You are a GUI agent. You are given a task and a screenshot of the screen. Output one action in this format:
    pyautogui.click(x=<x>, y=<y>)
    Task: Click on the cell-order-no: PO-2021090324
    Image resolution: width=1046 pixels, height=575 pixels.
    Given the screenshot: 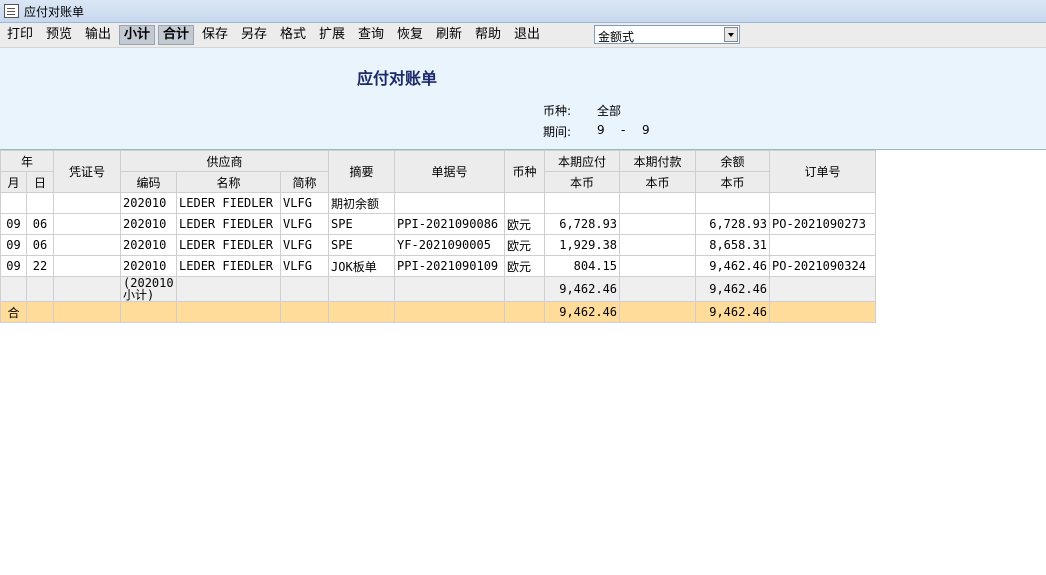 What is the action you would take?
    pyautogui.click(x=823, y=266)
    